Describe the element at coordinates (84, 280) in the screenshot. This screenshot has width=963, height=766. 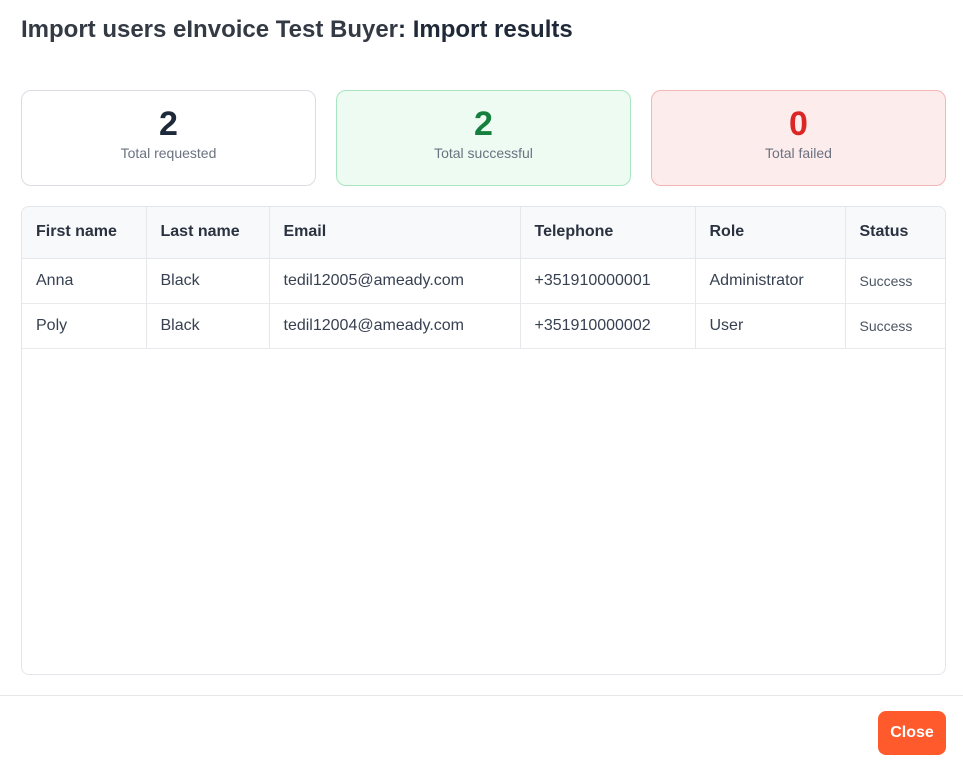
I see `cell-first-name: Anna` at that location.